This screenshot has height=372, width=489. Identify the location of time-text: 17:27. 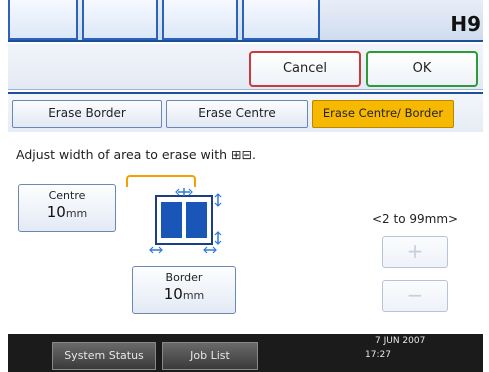
(378, 355).